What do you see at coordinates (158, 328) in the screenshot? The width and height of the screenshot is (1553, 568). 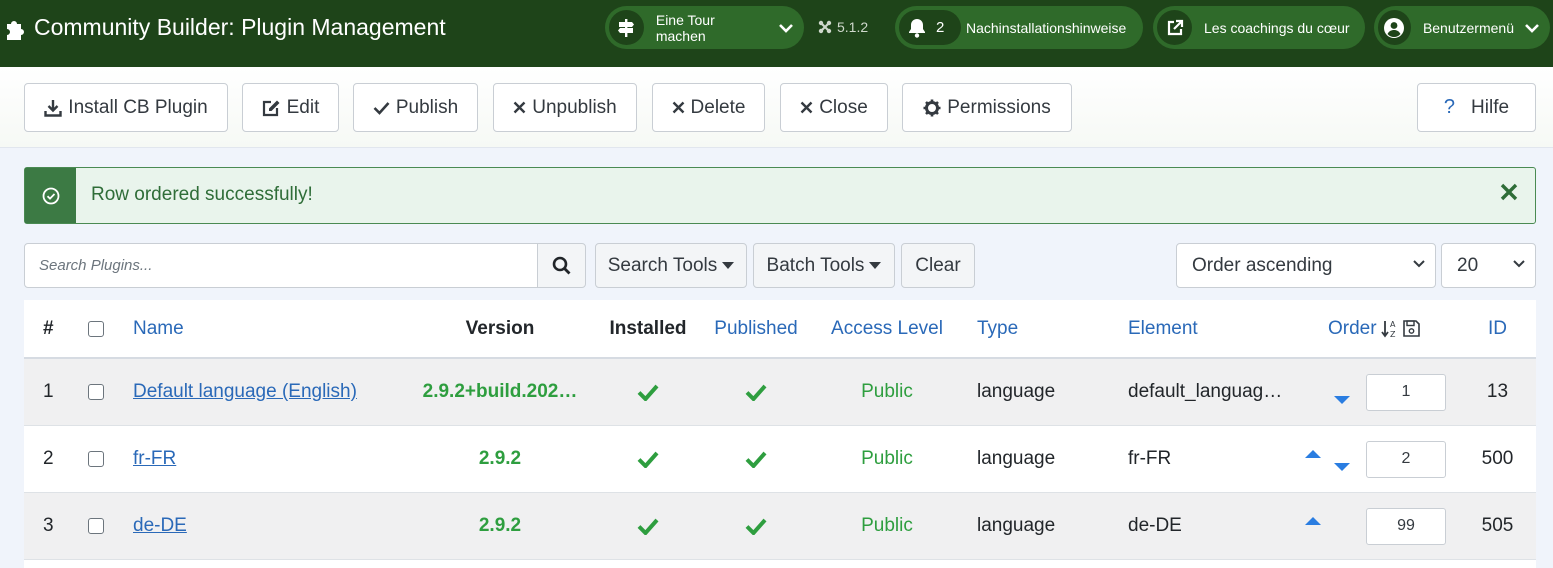 I see `header-name: Name` at bounding box center [158, 328].